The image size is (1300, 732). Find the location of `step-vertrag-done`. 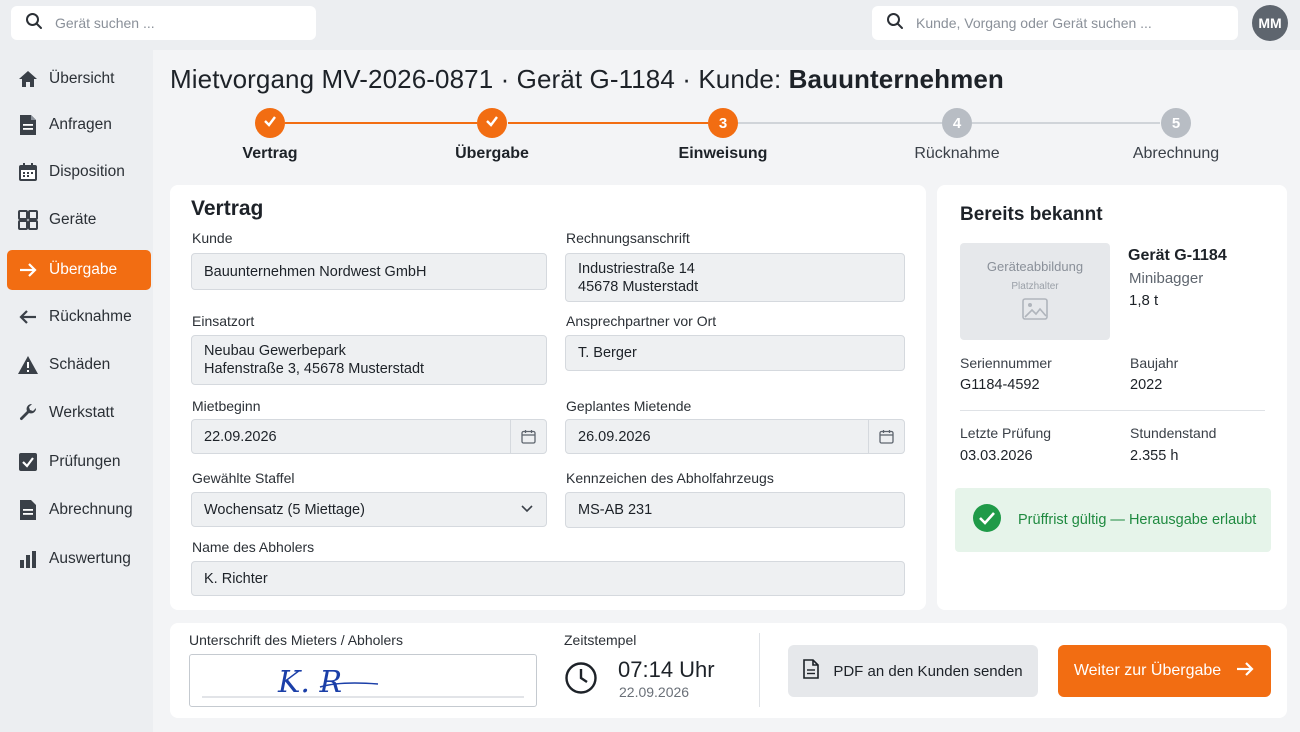

step-vertrag-done is located at coordinates (270, 123).